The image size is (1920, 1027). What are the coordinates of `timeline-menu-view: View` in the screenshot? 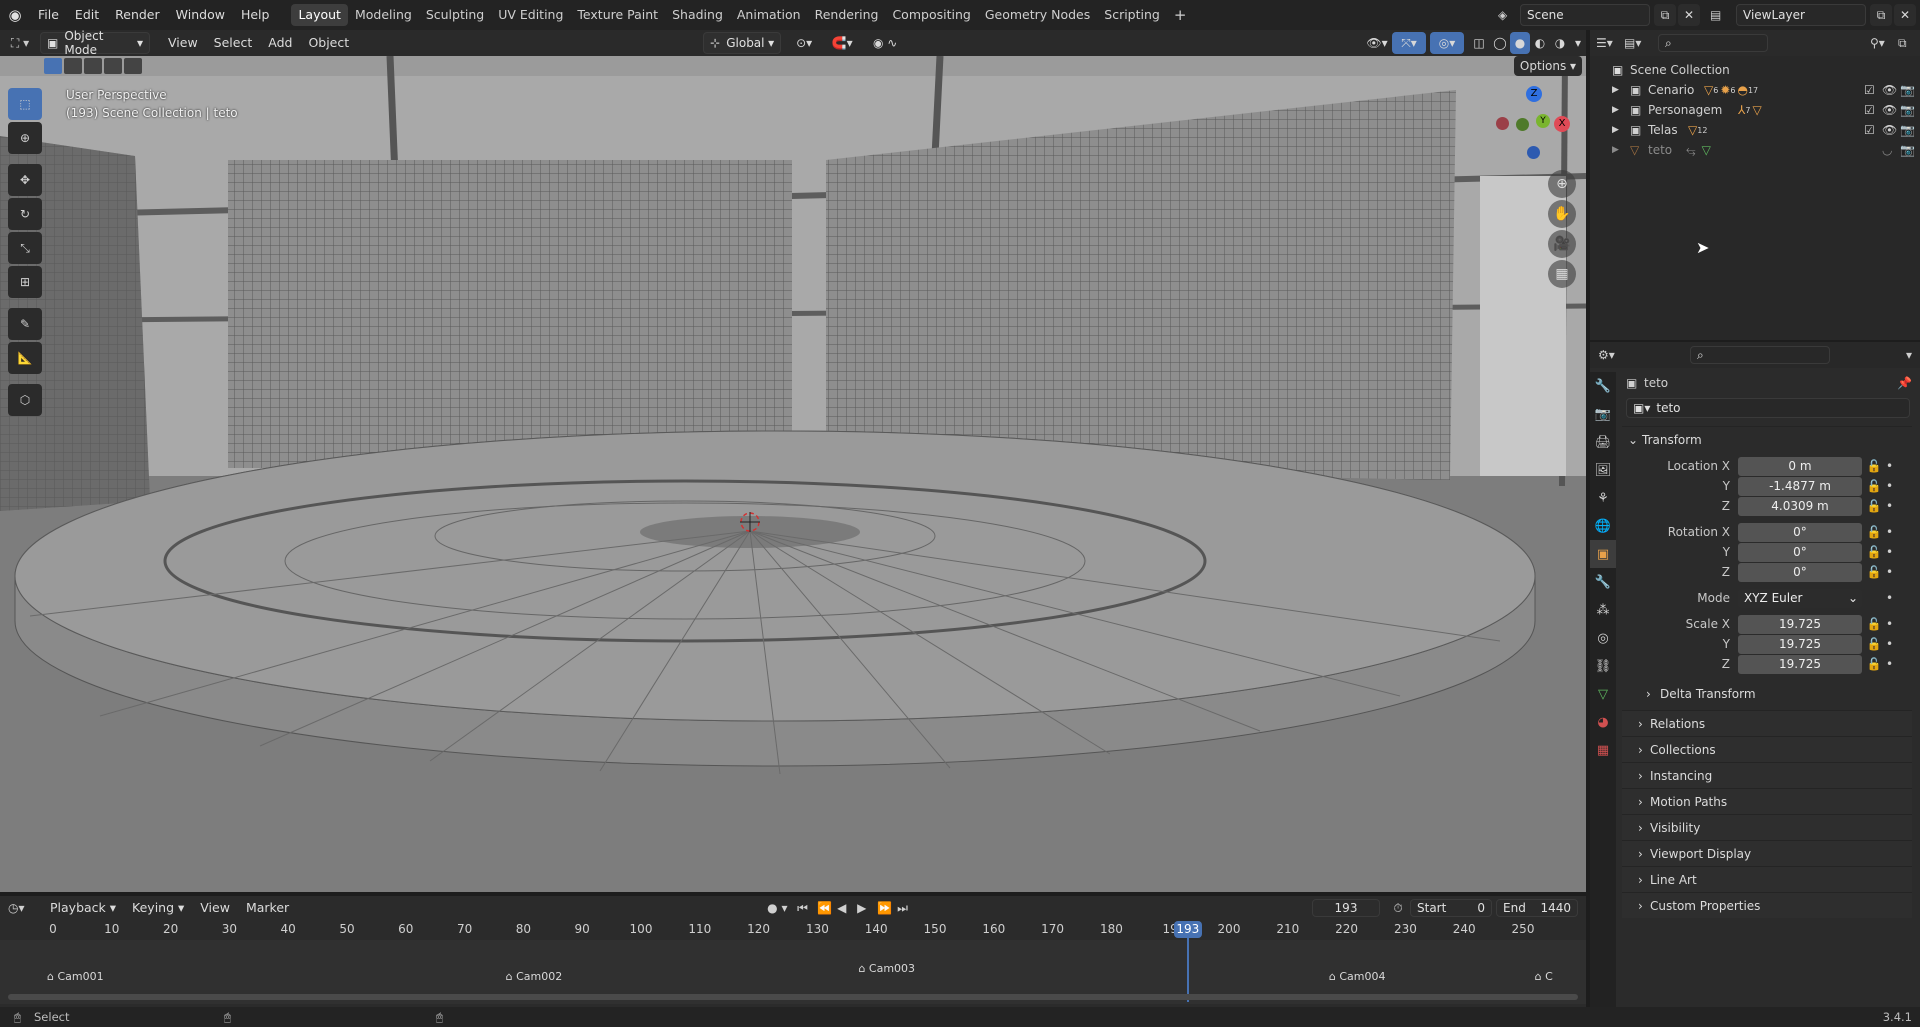 It's located at (215, 908).